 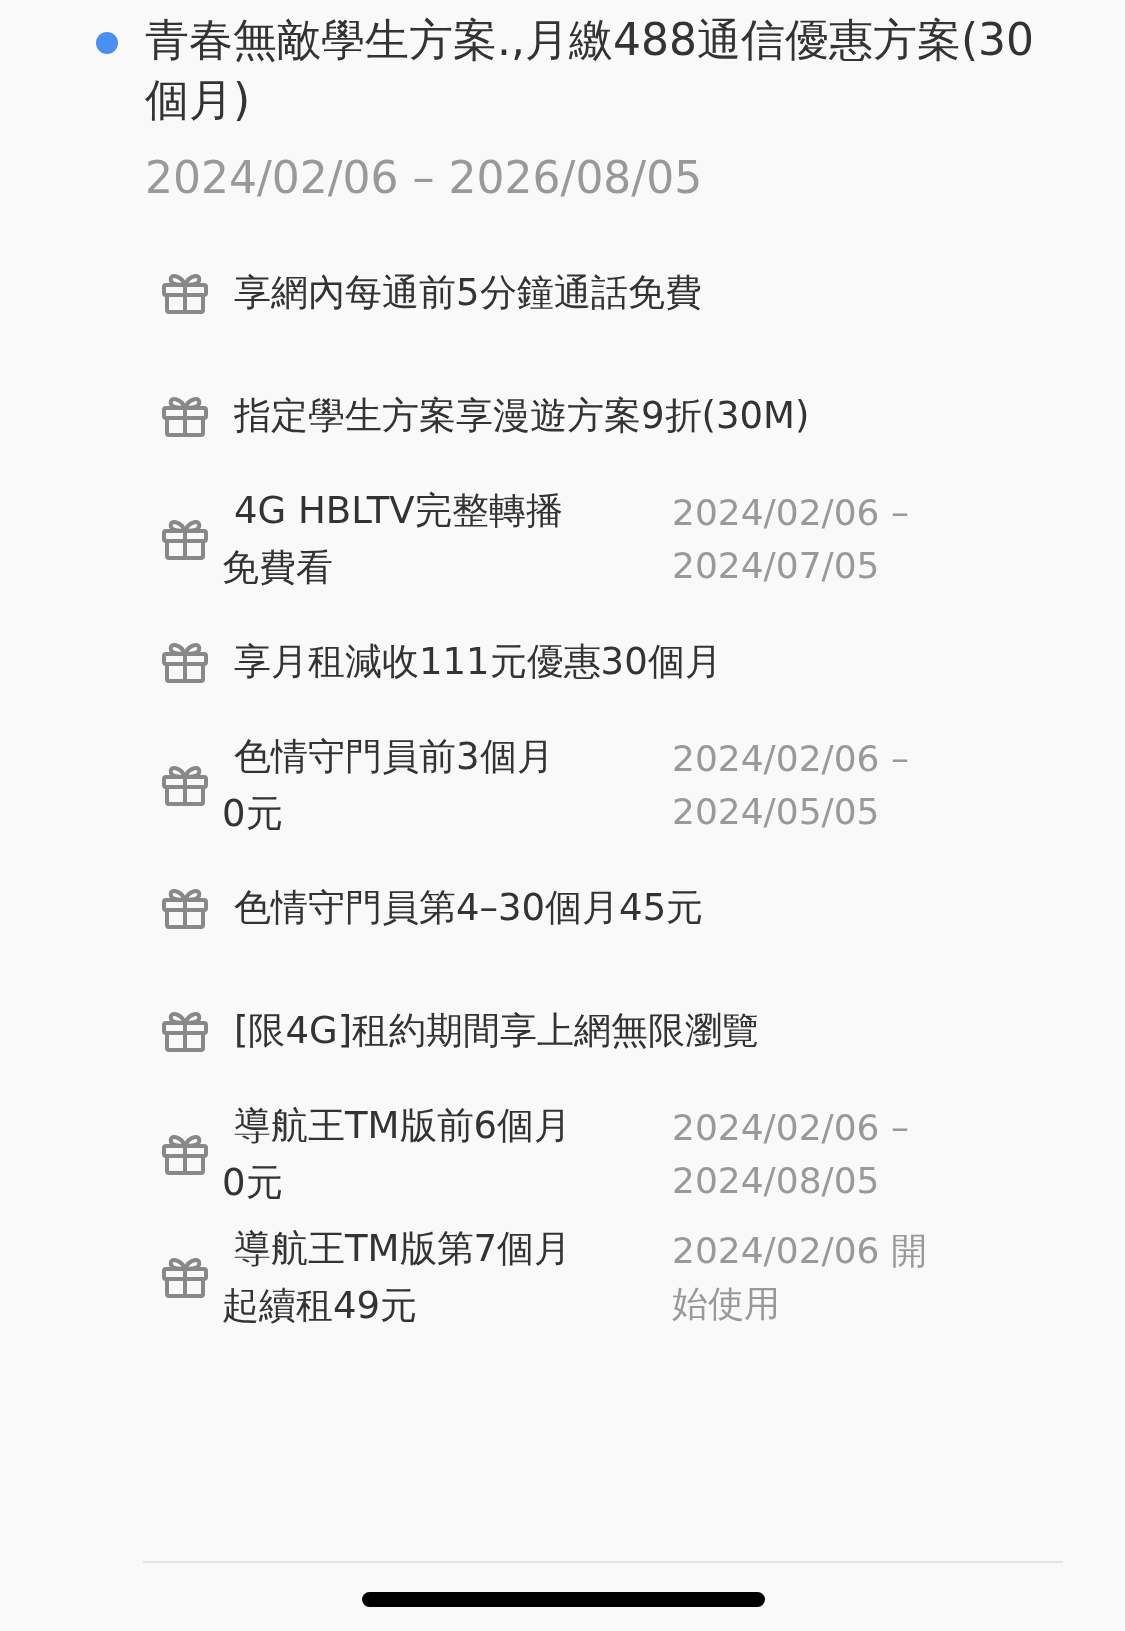 What do you see at coordinates (397, 1277) in the screenshot?
I see `benefit-text: 導航王TM版第7個月起續租49元` at bounding box center [397, 1277].